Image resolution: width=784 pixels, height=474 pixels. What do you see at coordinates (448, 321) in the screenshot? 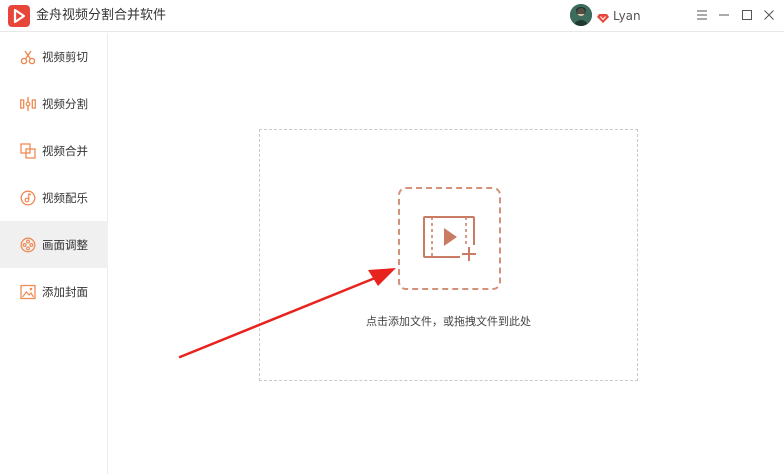
I see `drop-hint-text: 点击添加文件，或拖拽文件到此处` at bounding box center [448, 321].